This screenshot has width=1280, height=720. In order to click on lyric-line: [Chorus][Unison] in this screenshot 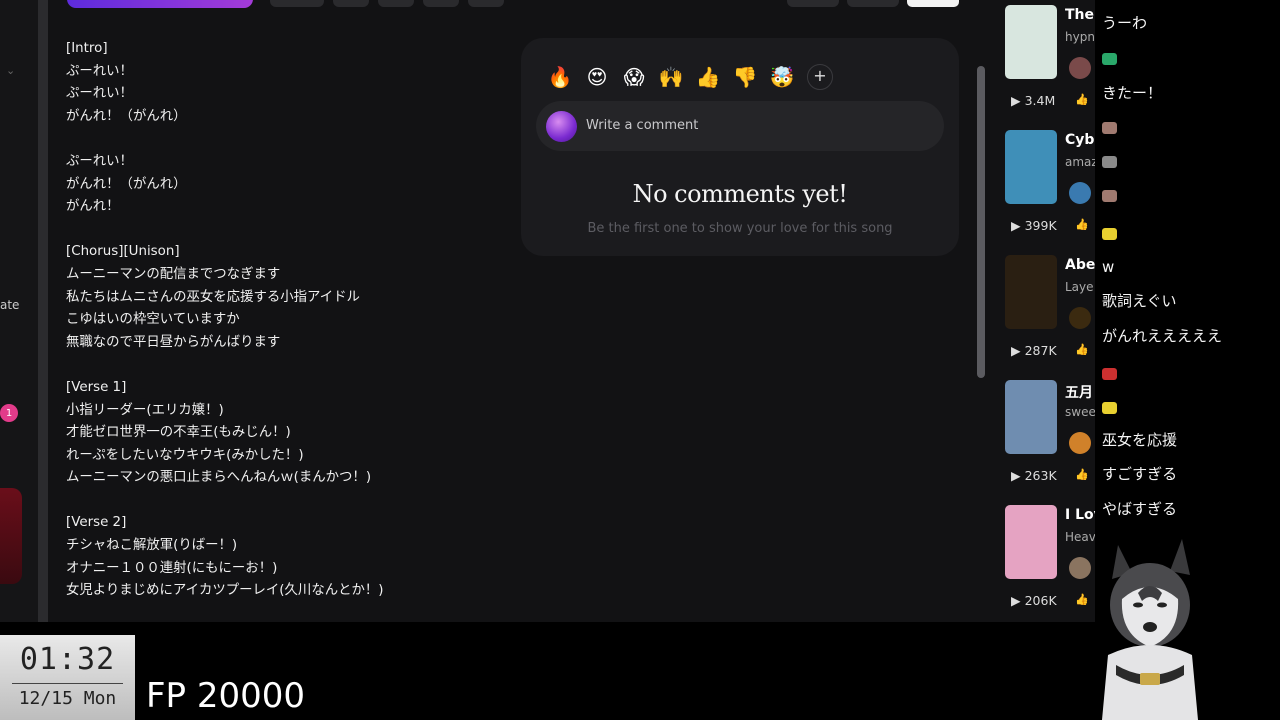, I will do `click(123, 252)`.